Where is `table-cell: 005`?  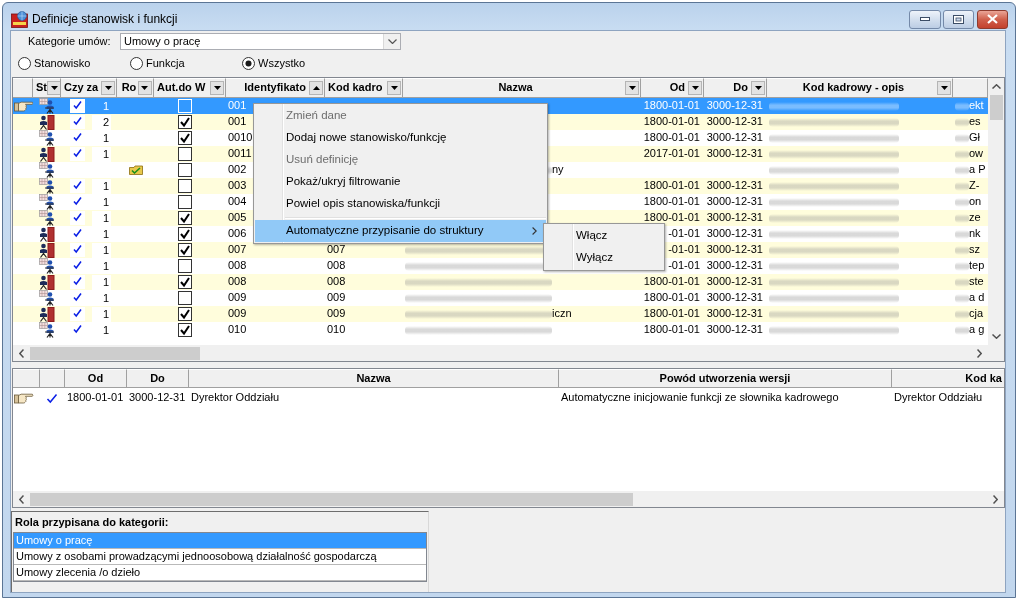 table-cell: 005 is located at coordinates (237, 218).